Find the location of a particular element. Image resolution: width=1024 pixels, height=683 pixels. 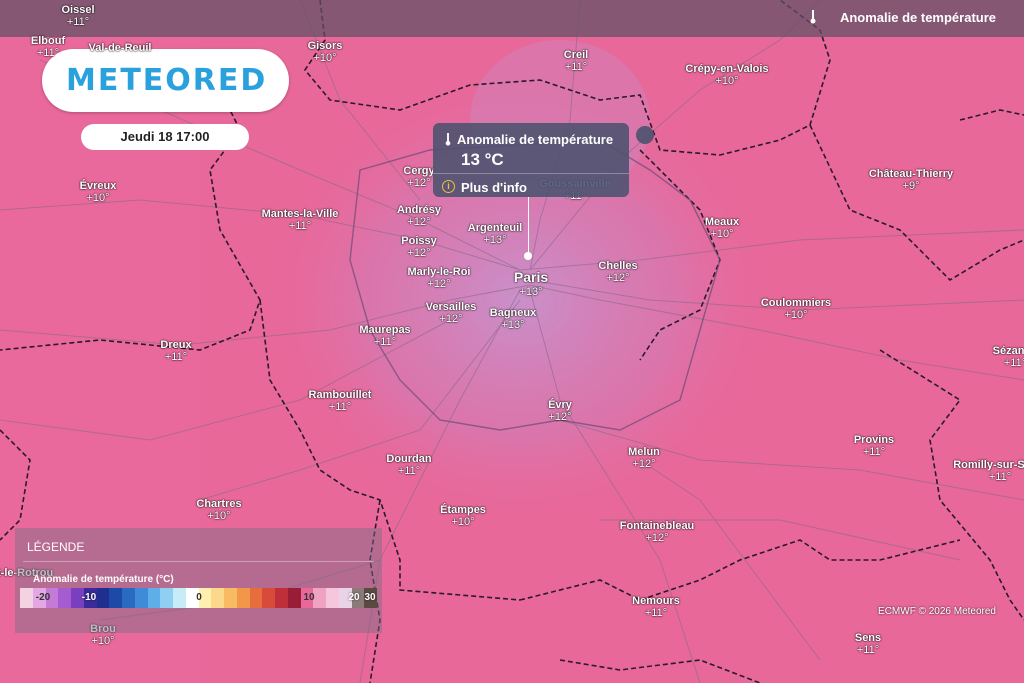

city-label: Chartres +10° is located at coordinates (218, 510).